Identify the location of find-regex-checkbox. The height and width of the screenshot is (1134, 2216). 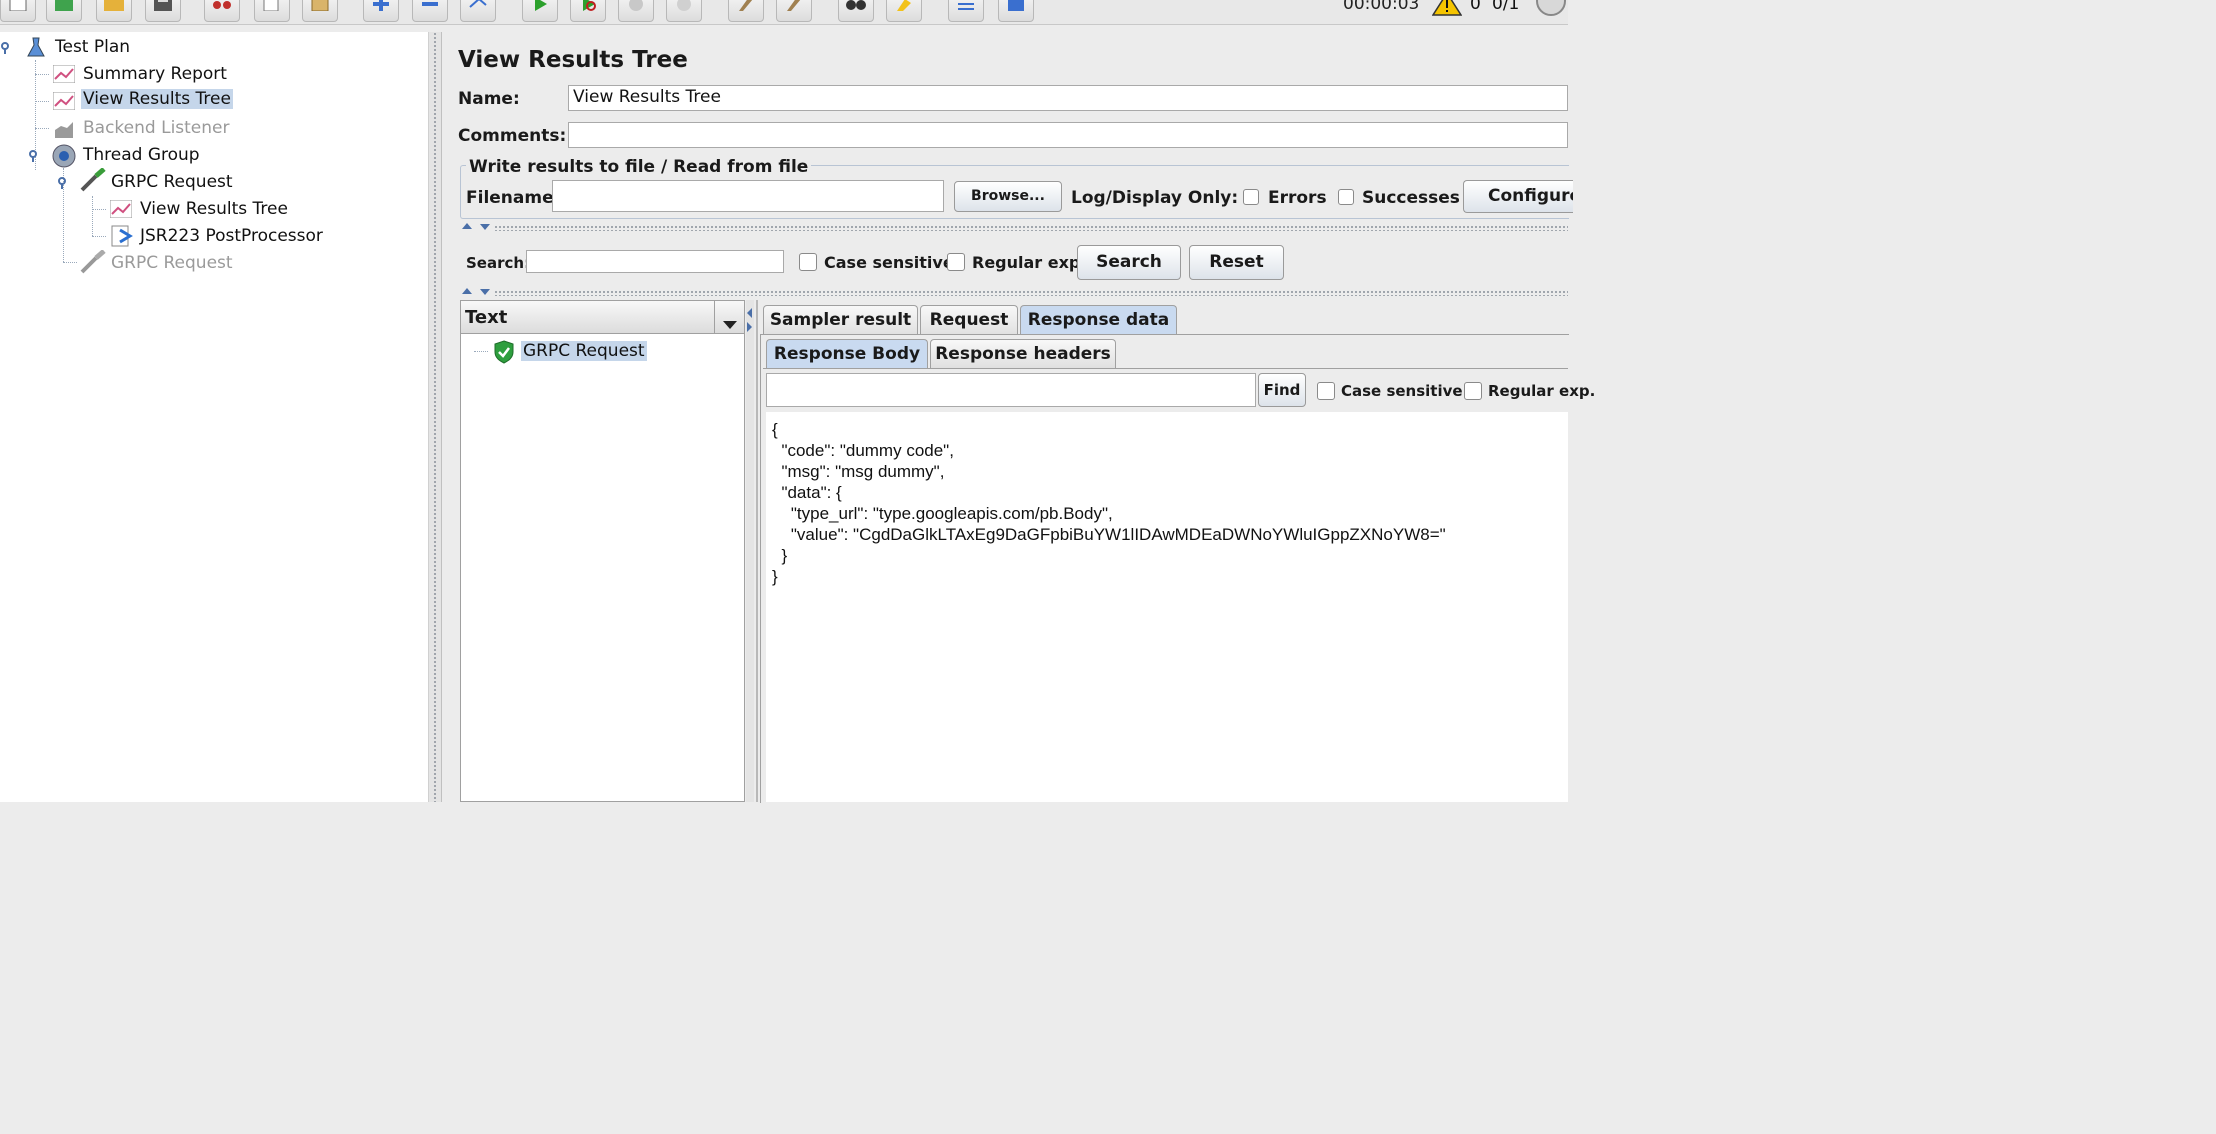
(1473, 391).